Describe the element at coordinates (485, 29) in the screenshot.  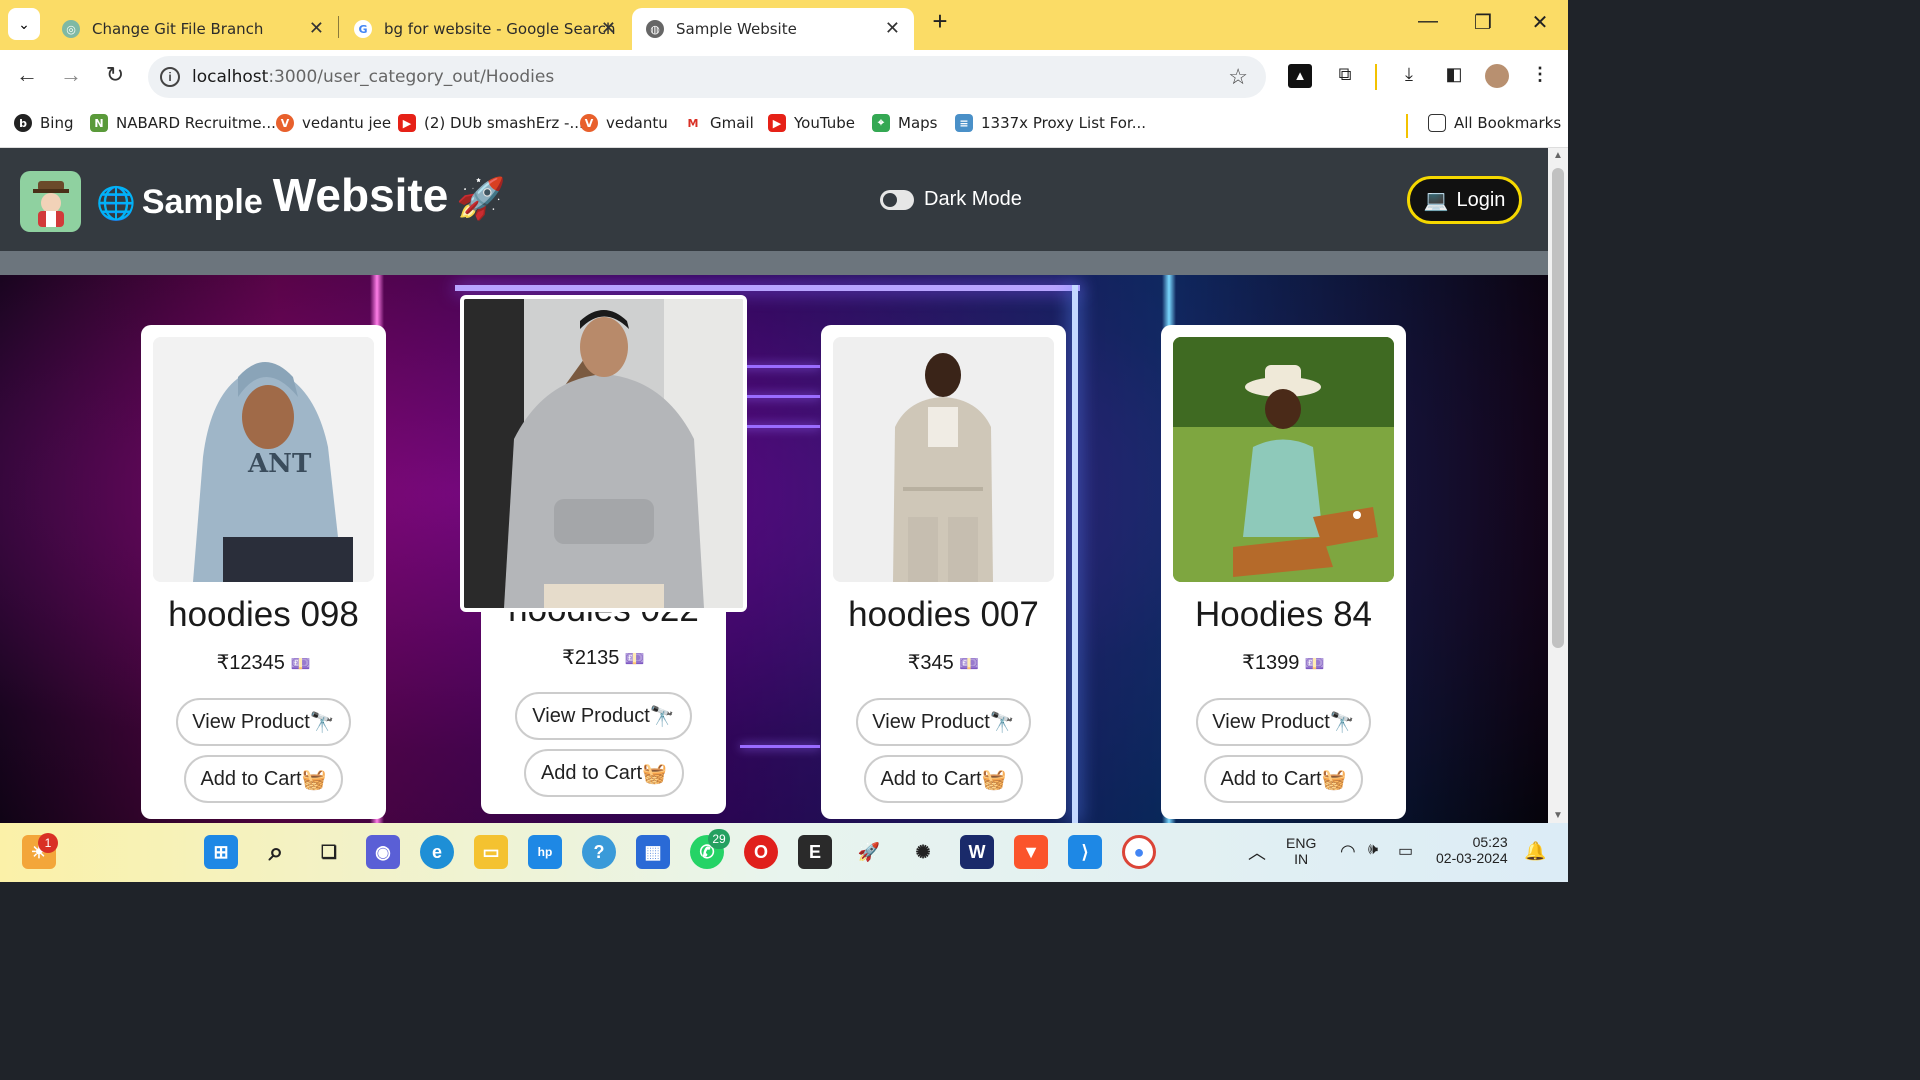
I see `tab-google-search: G bg for website - Google Search ✕` at that location.